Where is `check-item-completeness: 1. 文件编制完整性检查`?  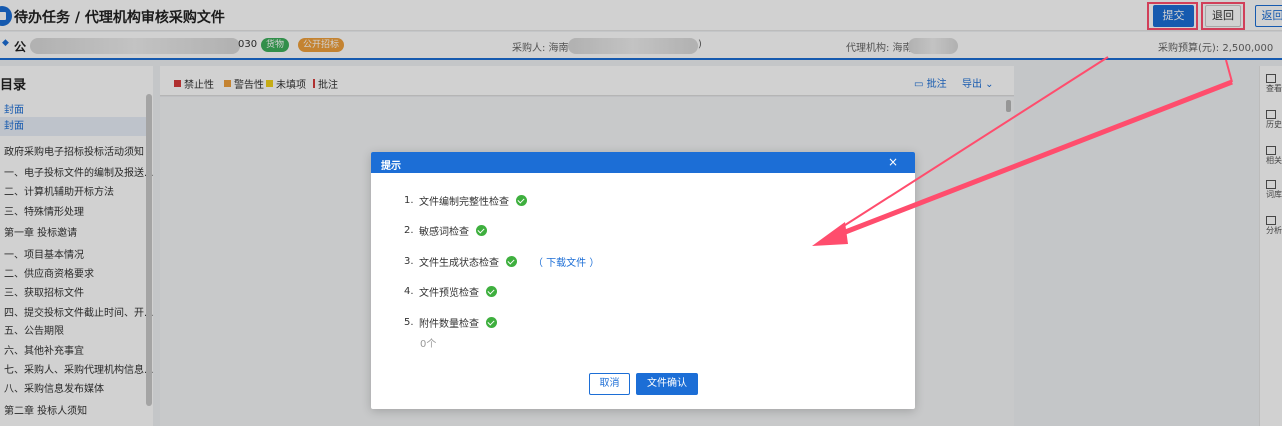 check-item-completeness: 1. 文件编制完整性检查 is located at coordinates (465, 200).